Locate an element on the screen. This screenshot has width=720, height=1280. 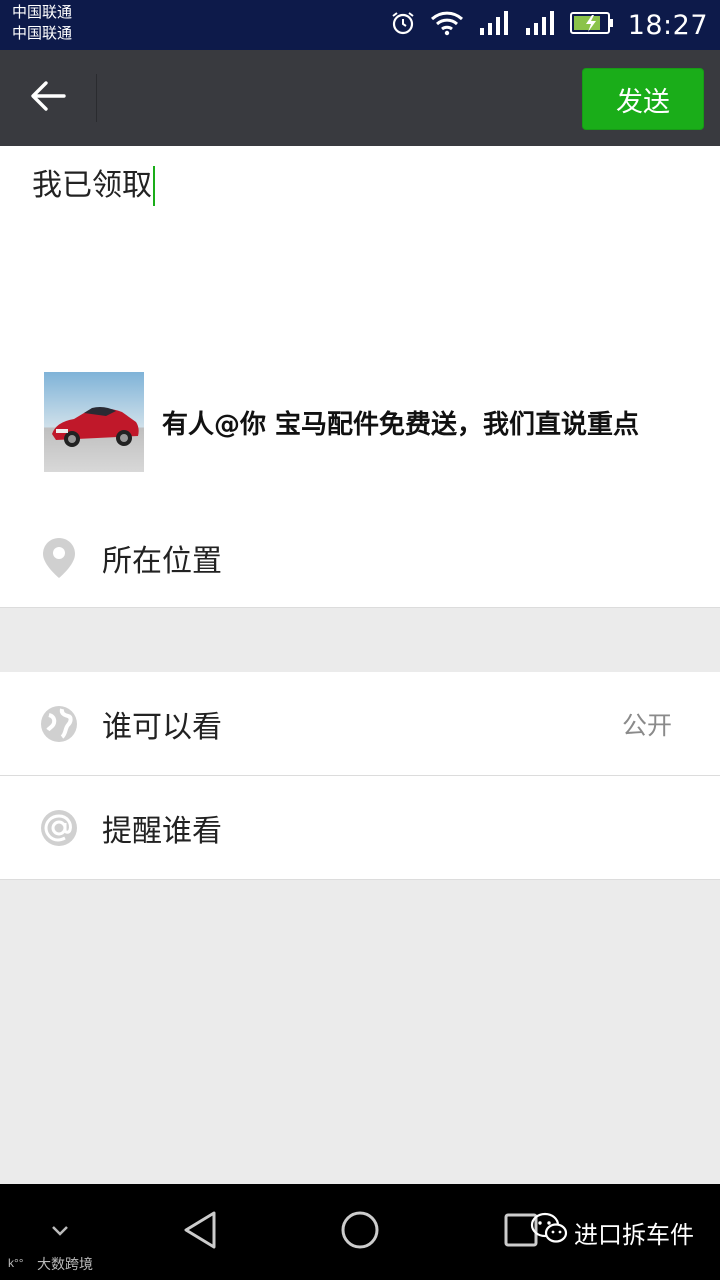
back-button is located at coordinates (48, 98).